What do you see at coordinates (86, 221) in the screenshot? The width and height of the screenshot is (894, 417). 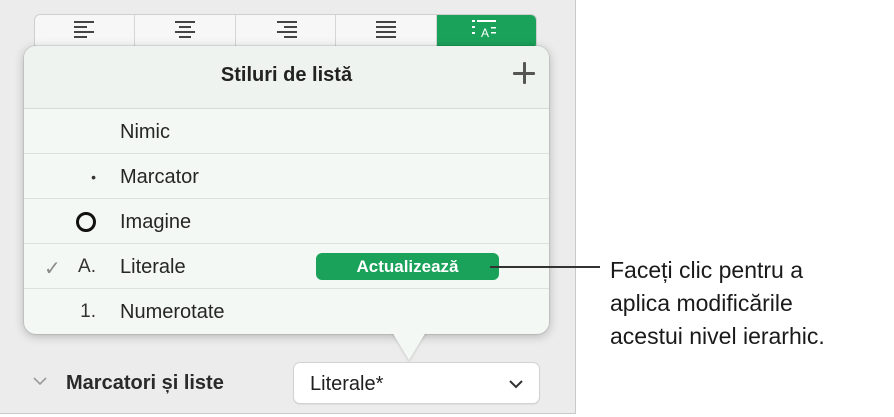 I see `image-bullet-icon` at bounding box center [86, 221].